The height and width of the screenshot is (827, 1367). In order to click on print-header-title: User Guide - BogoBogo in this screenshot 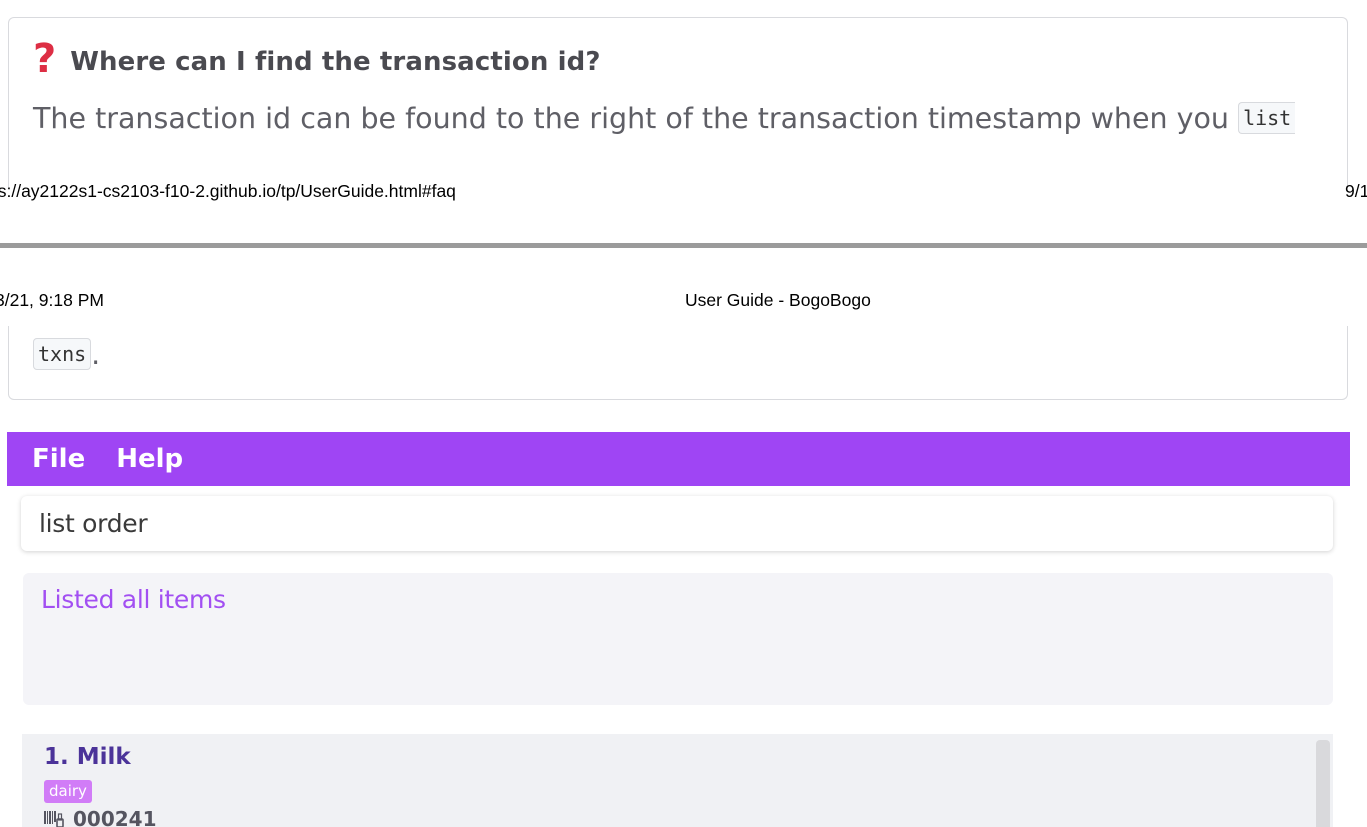, I will do `click(778, 300)`.